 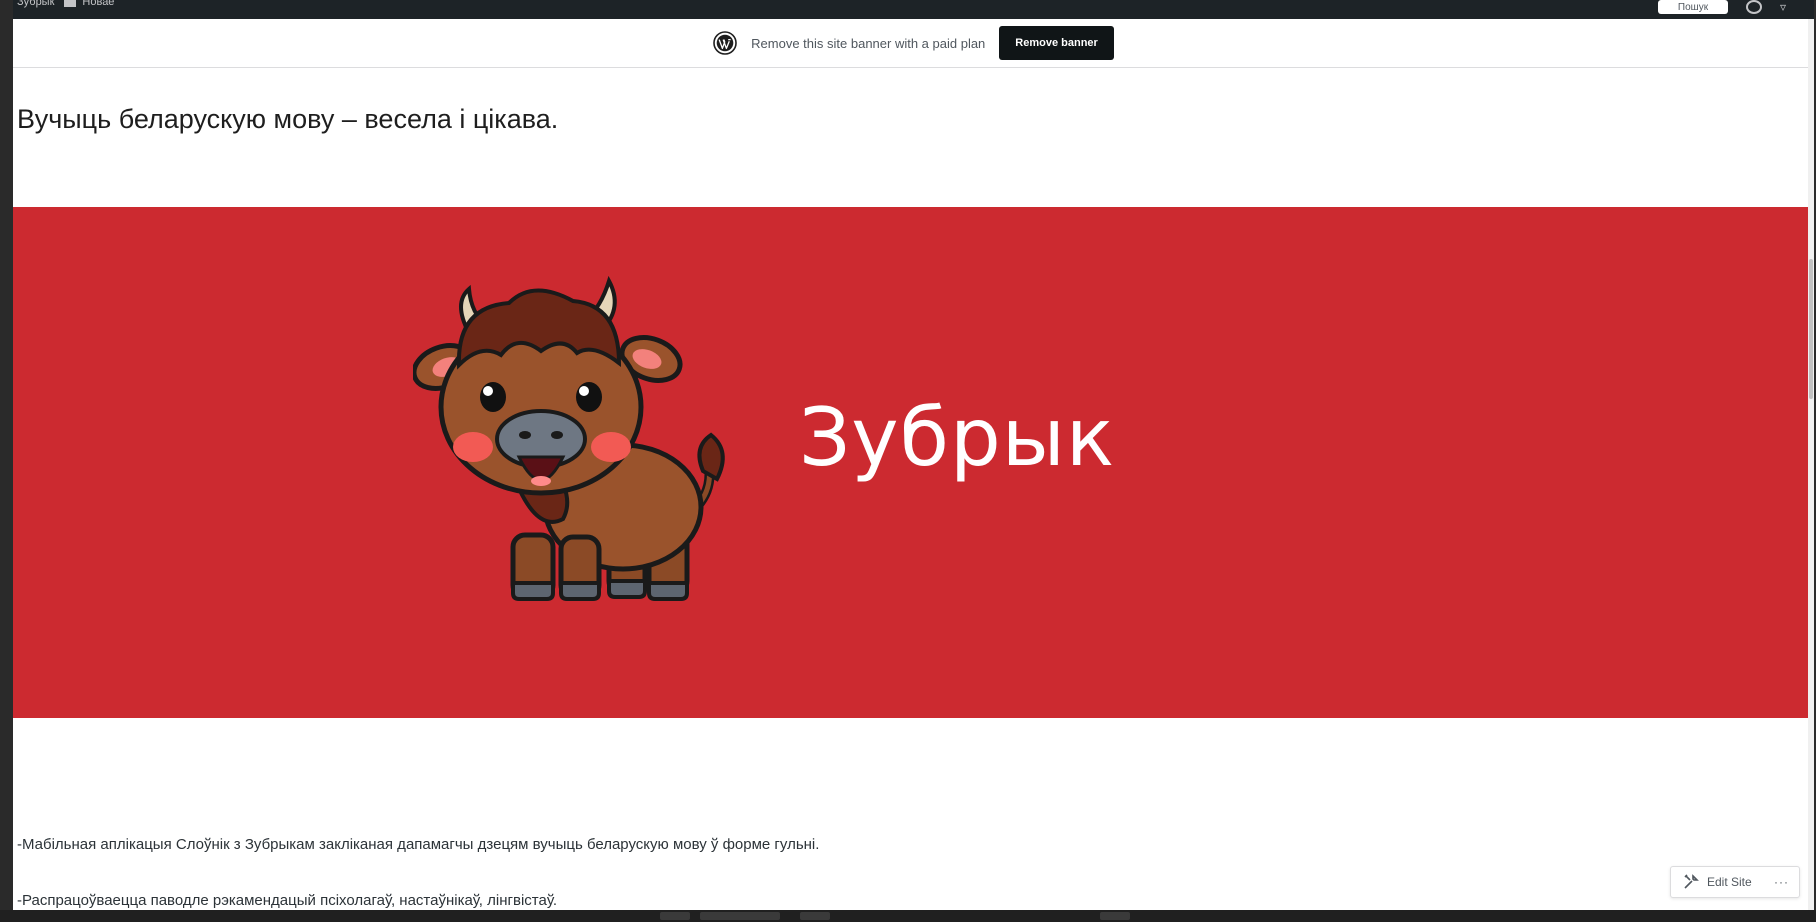 What do you see at coordinates (1691, 881) in the screenshot?
I see `tools-icon` at bounding box center [1691, 881].